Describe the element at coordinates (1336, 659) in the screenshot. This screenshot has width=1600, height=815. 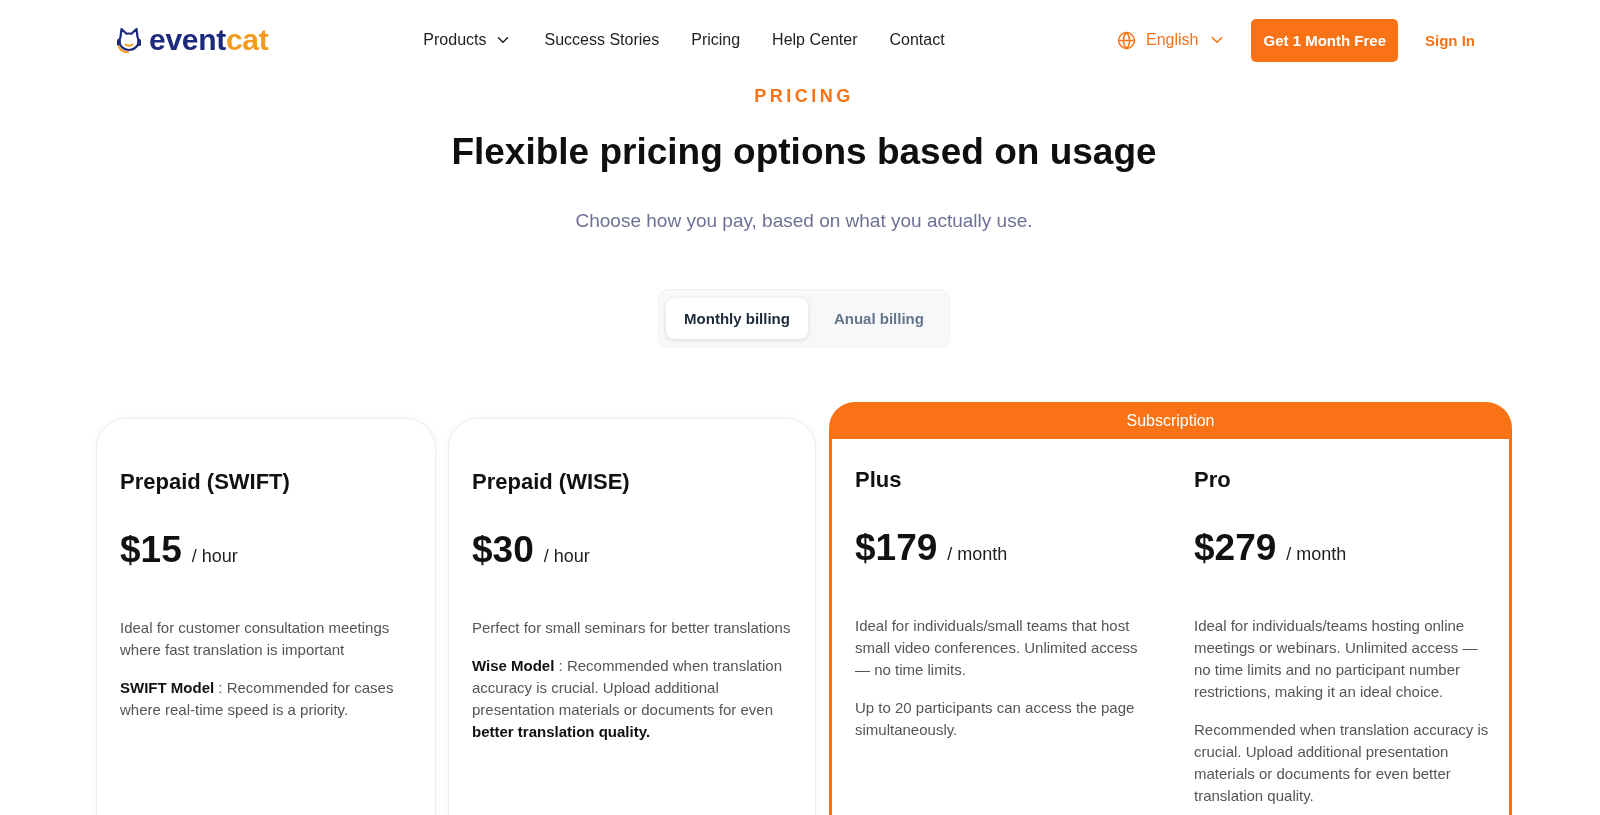
I see `plan-description: Ideal for individuals/teams hosting online meetings or webinars. Unlimited access — no time limits and no participant number restrictions, making it an ideal choice.` at that location.